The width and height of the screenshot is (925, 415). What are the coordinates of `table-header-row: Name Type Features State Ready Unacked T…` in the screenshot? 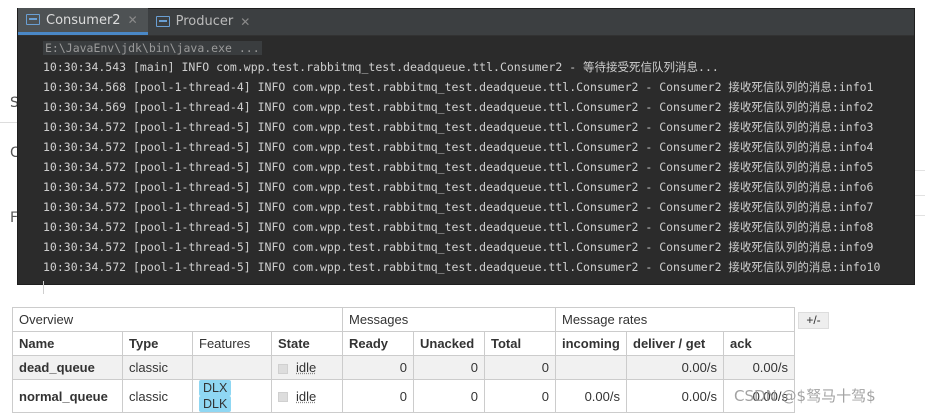 It's located at (403, 343).